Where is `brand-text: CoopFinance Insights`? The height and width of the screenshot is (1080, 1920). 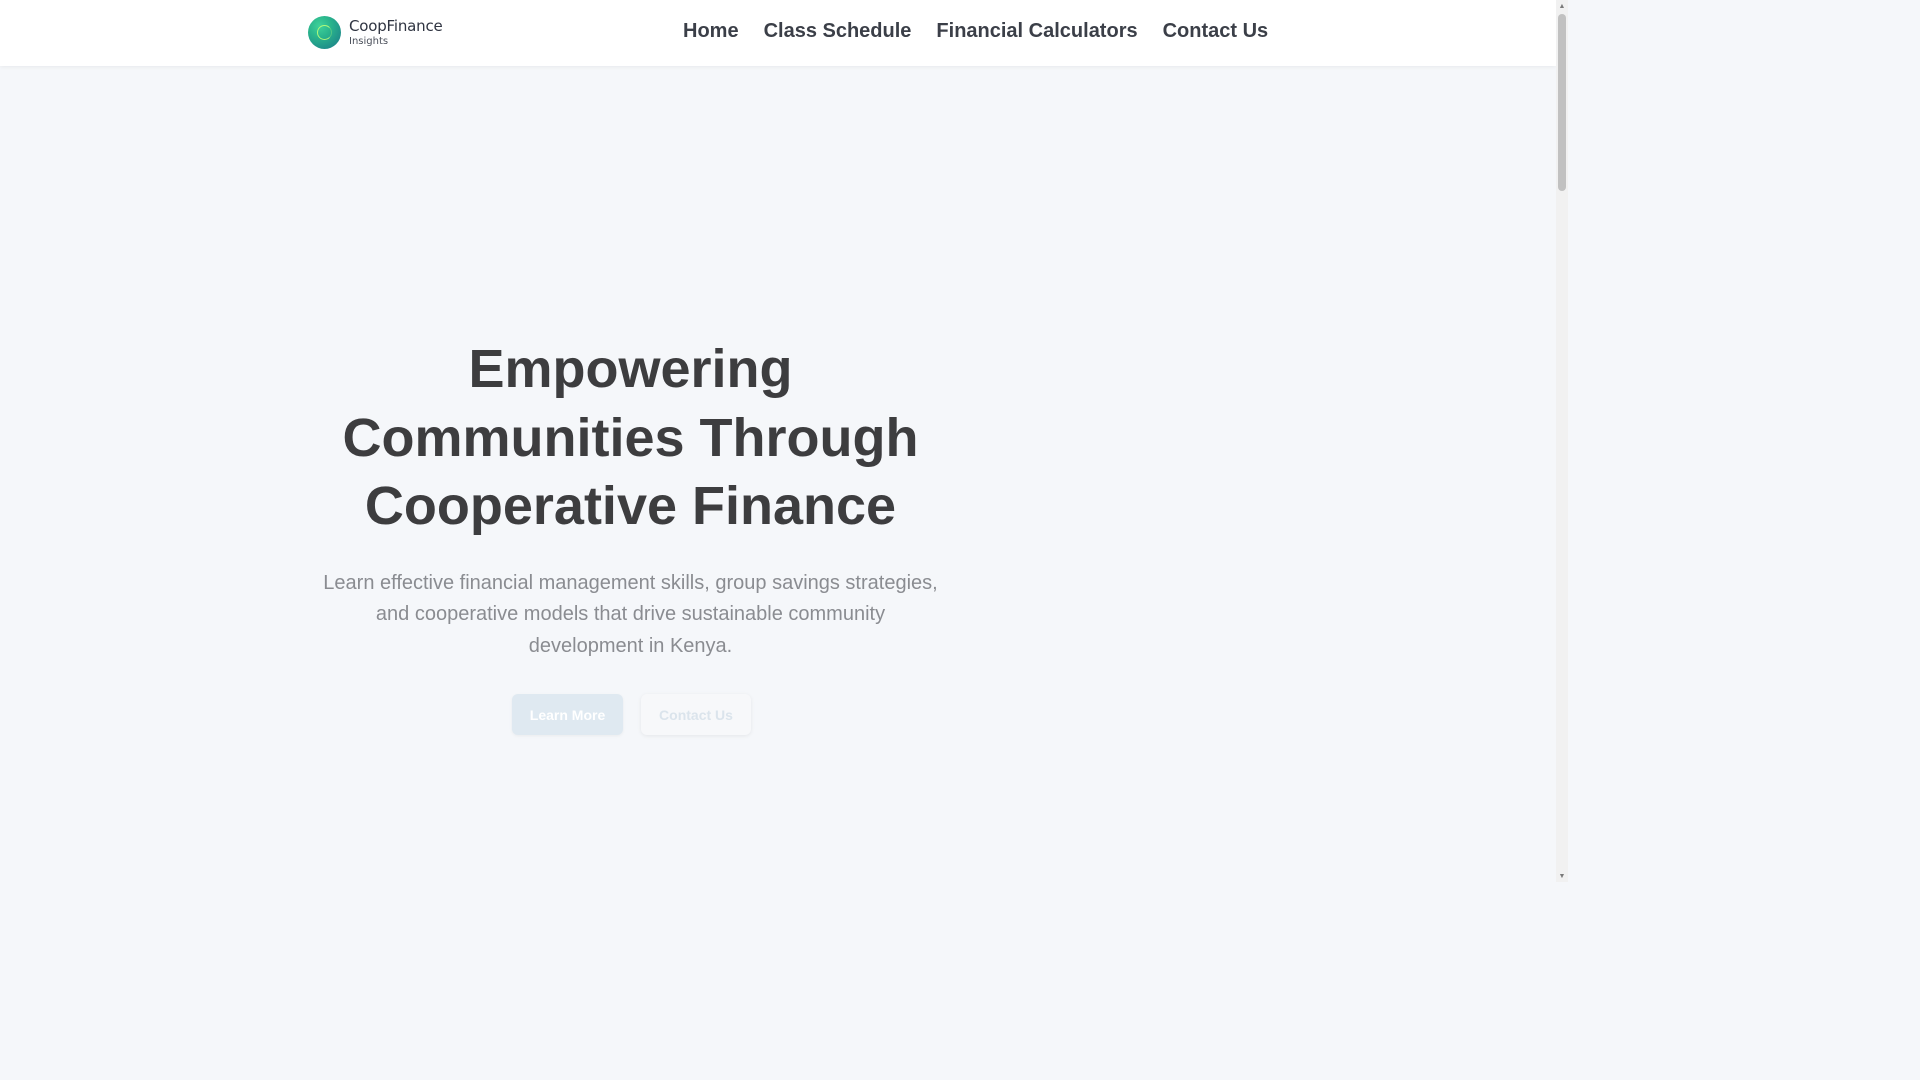 brand-text: CoopFinance Insights is located at coordinates (396, 31).